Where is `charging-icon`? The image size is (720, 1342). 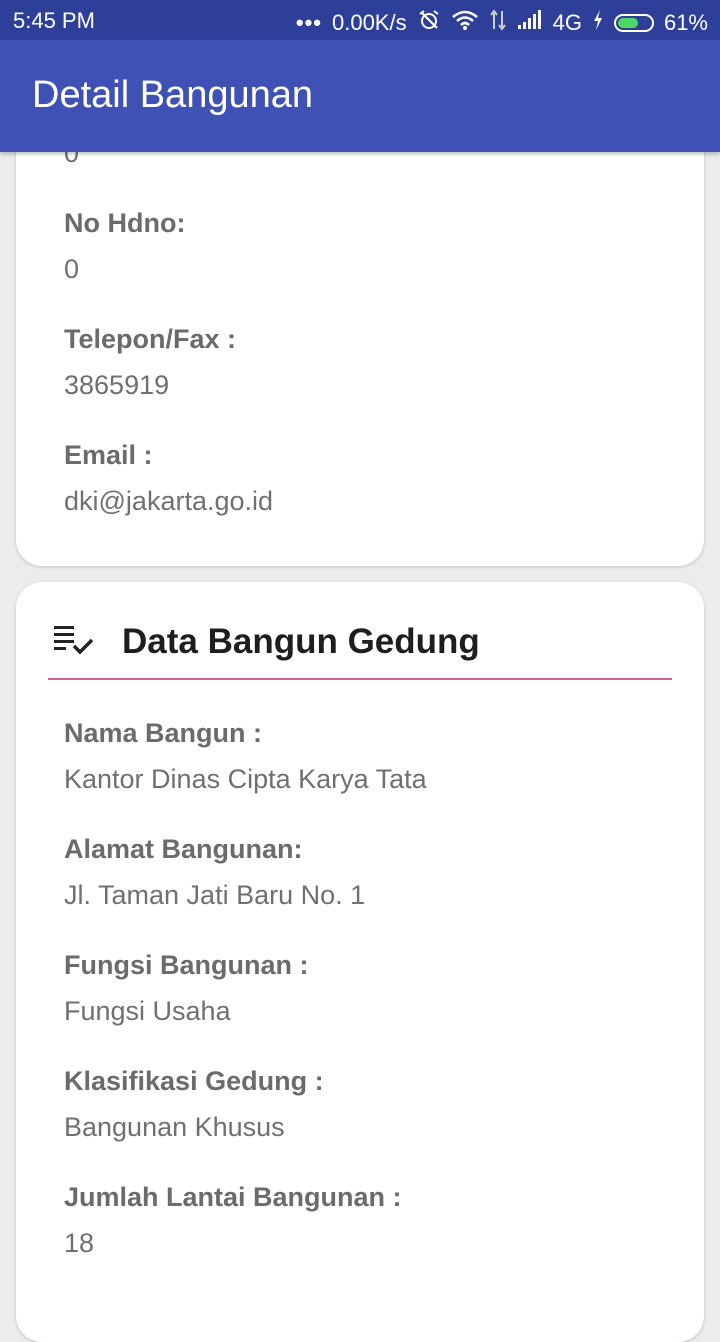
charging-icon is located at coordinates (598, 23).